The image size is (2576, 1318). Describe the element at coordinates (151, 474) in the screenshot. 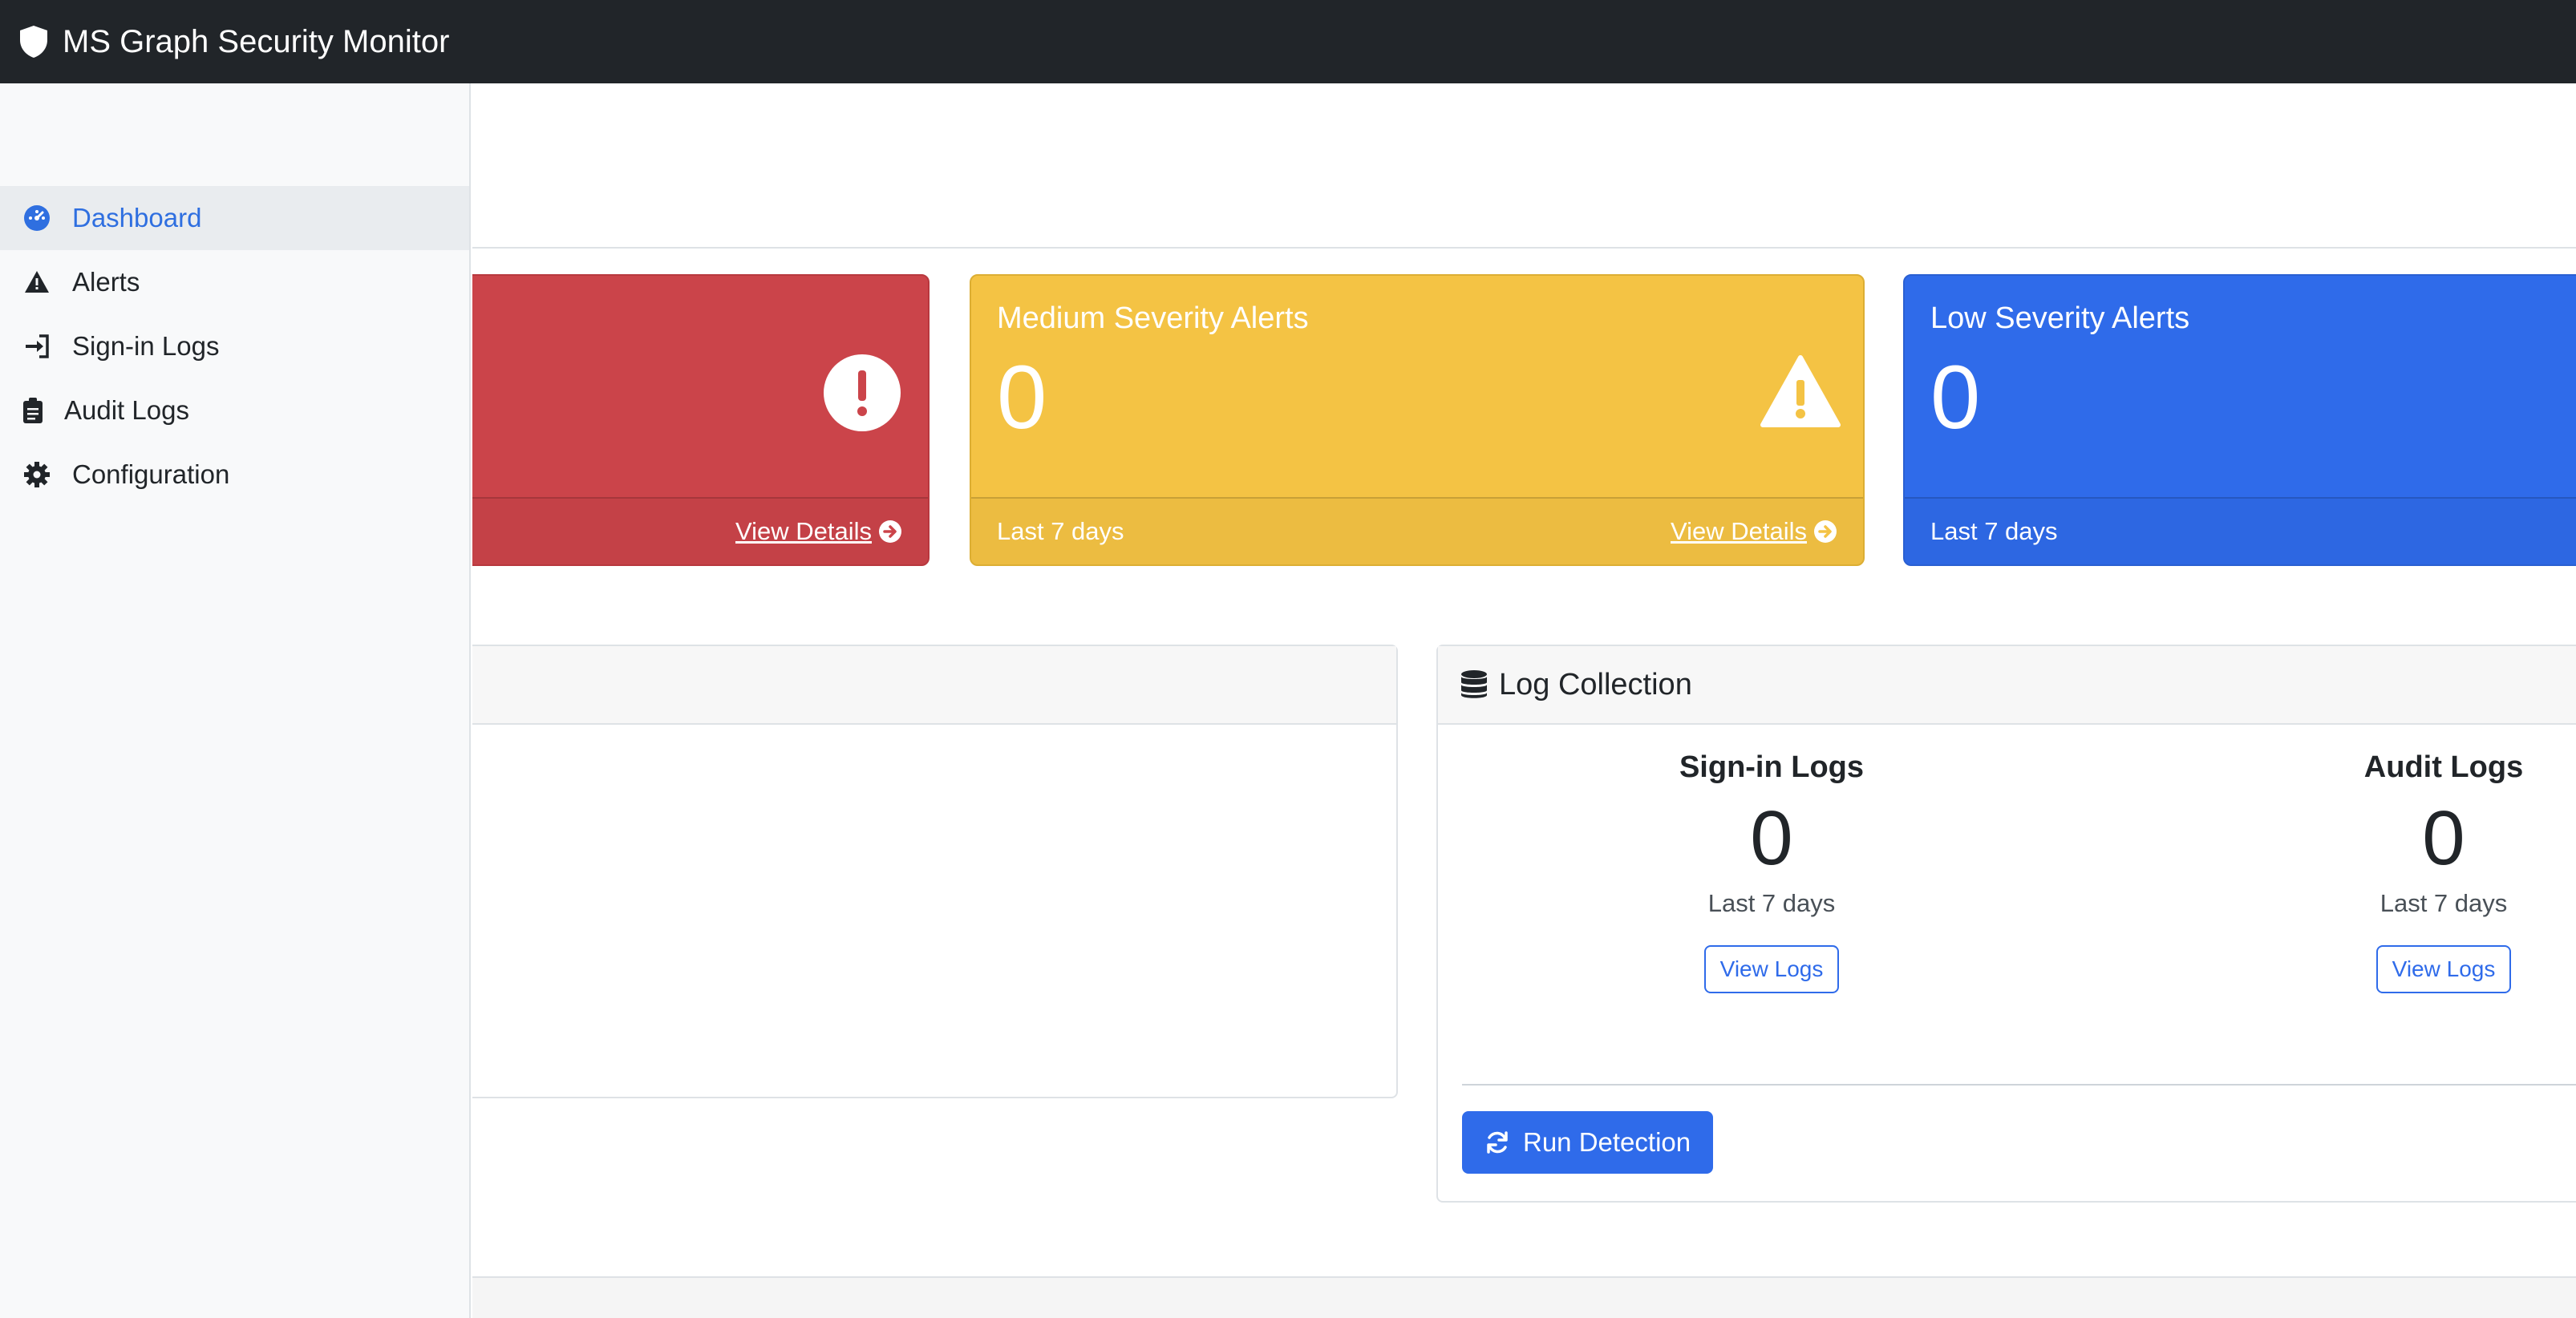

I see `sidebar-item-label: Configuration` at that location.